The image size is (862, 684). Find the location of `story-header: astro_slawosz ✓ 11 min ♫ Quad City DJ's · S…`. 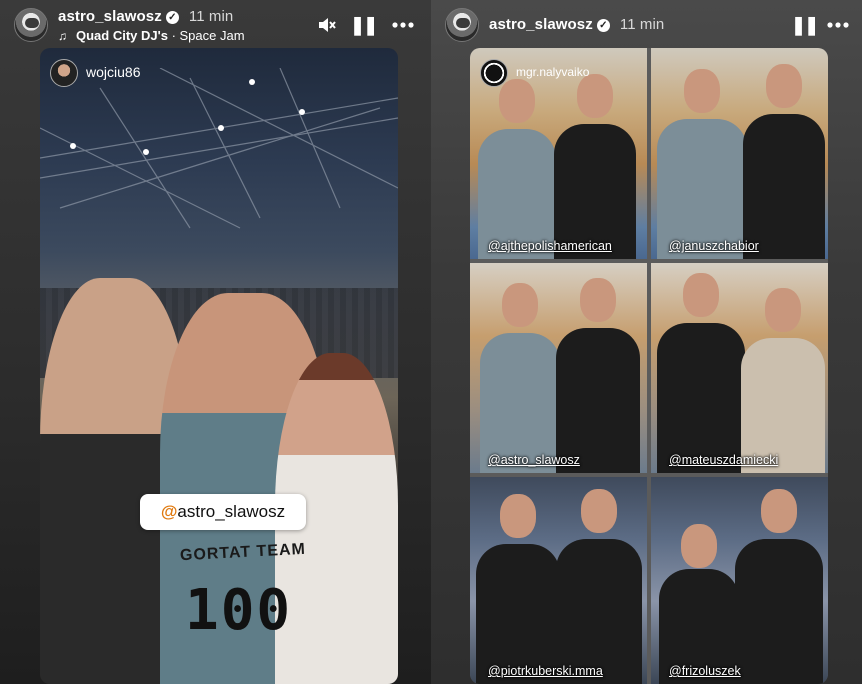

story-header: astro_slawosz ✓ 11 min ♫ Quad City DJ's · S… is located at coordinates (215, 26).